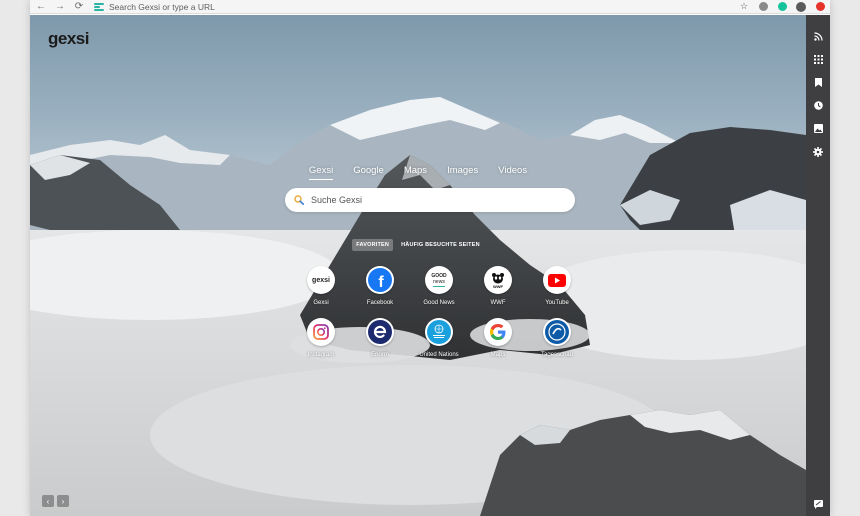 This screenshot has width=860, height=516. I want to click on feedback-icon, so click(818, 504).